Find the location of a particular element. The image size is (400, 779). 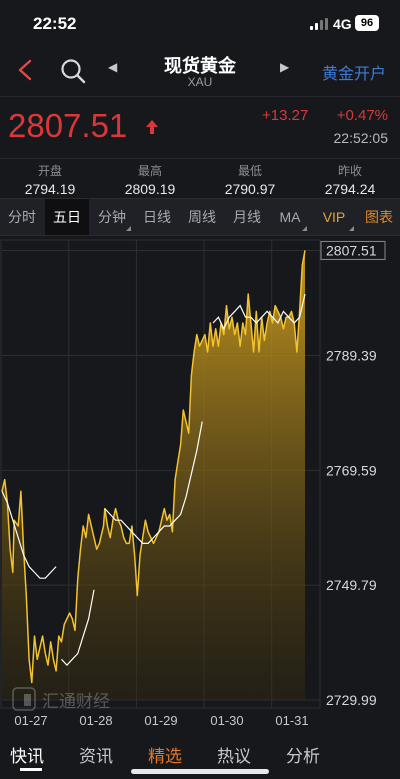

stat-value: 2790.97 is located at coordinates (250, 189).